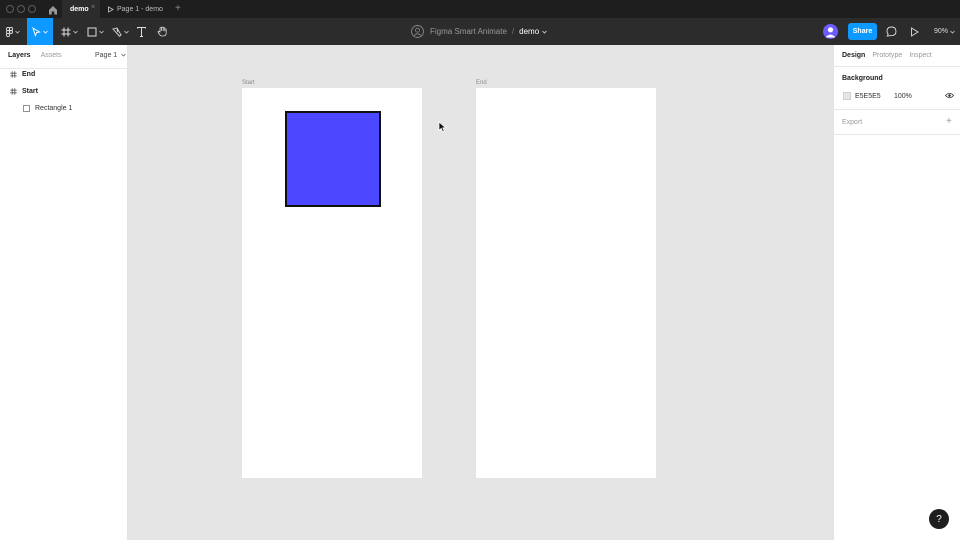  I want to click on tab-design: Design, so click(853, 55).